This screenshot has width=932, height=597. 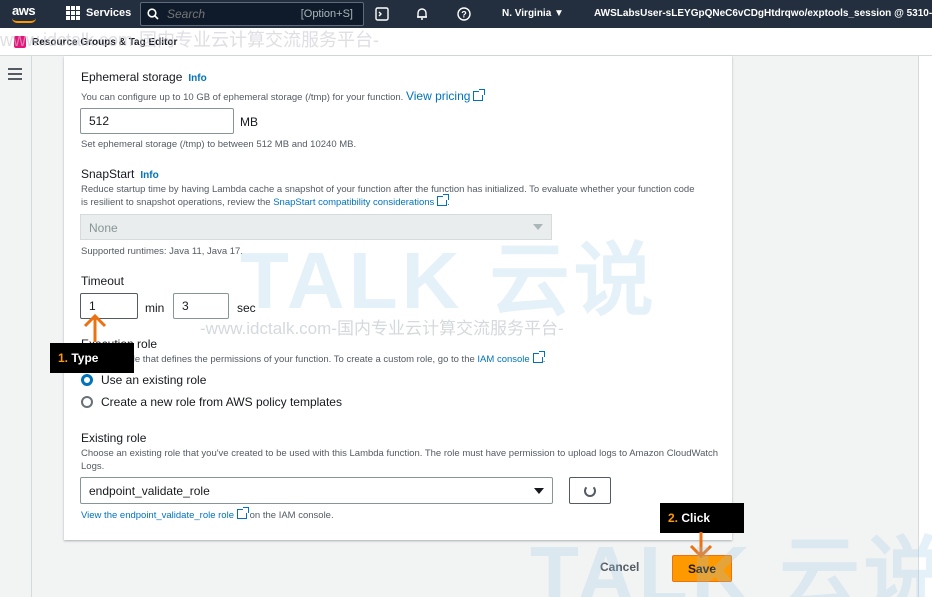 What do you see at coordinates (291, 515) in the screenshot?
I see `view-role-suffix: on the IAM console.` at bounding box center [291, 515].